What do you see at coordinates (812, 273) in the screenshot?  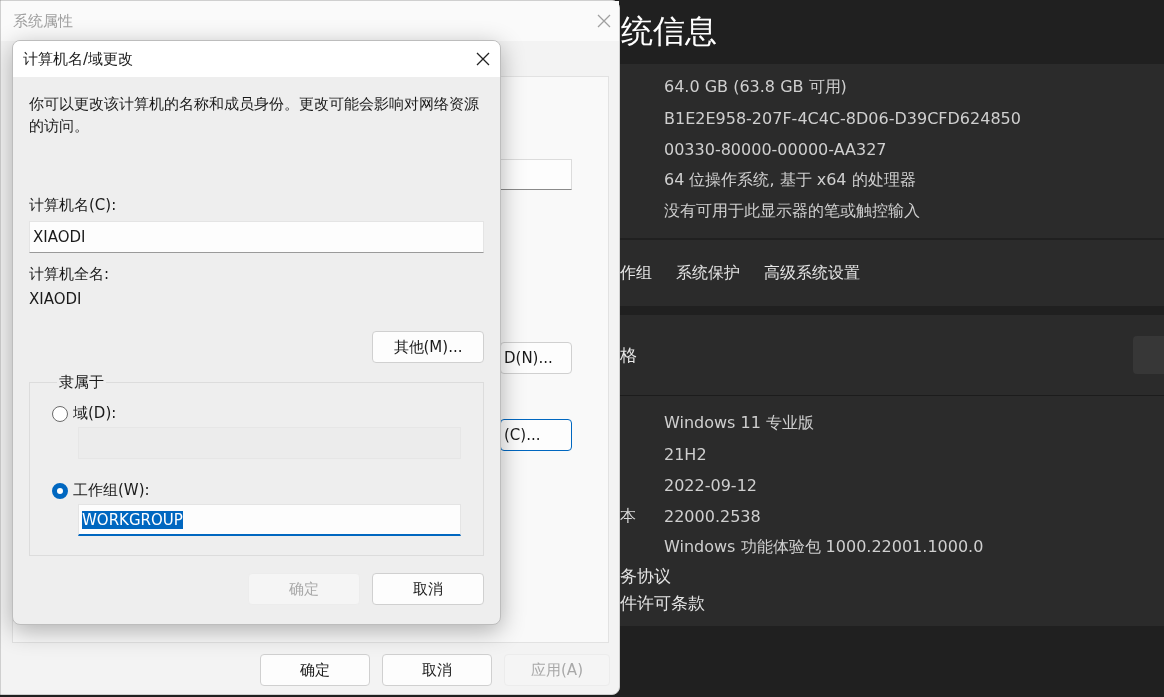 I see `related-link: 高级系统设置` at bounding box center [812, 273].